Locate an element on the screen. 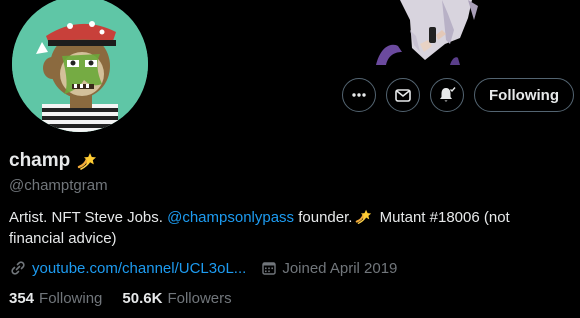 The height and width of the screenshot is (318, 580). bio-text: Artist. NFT Steve Jobs. is located at coordinates (88, 217).